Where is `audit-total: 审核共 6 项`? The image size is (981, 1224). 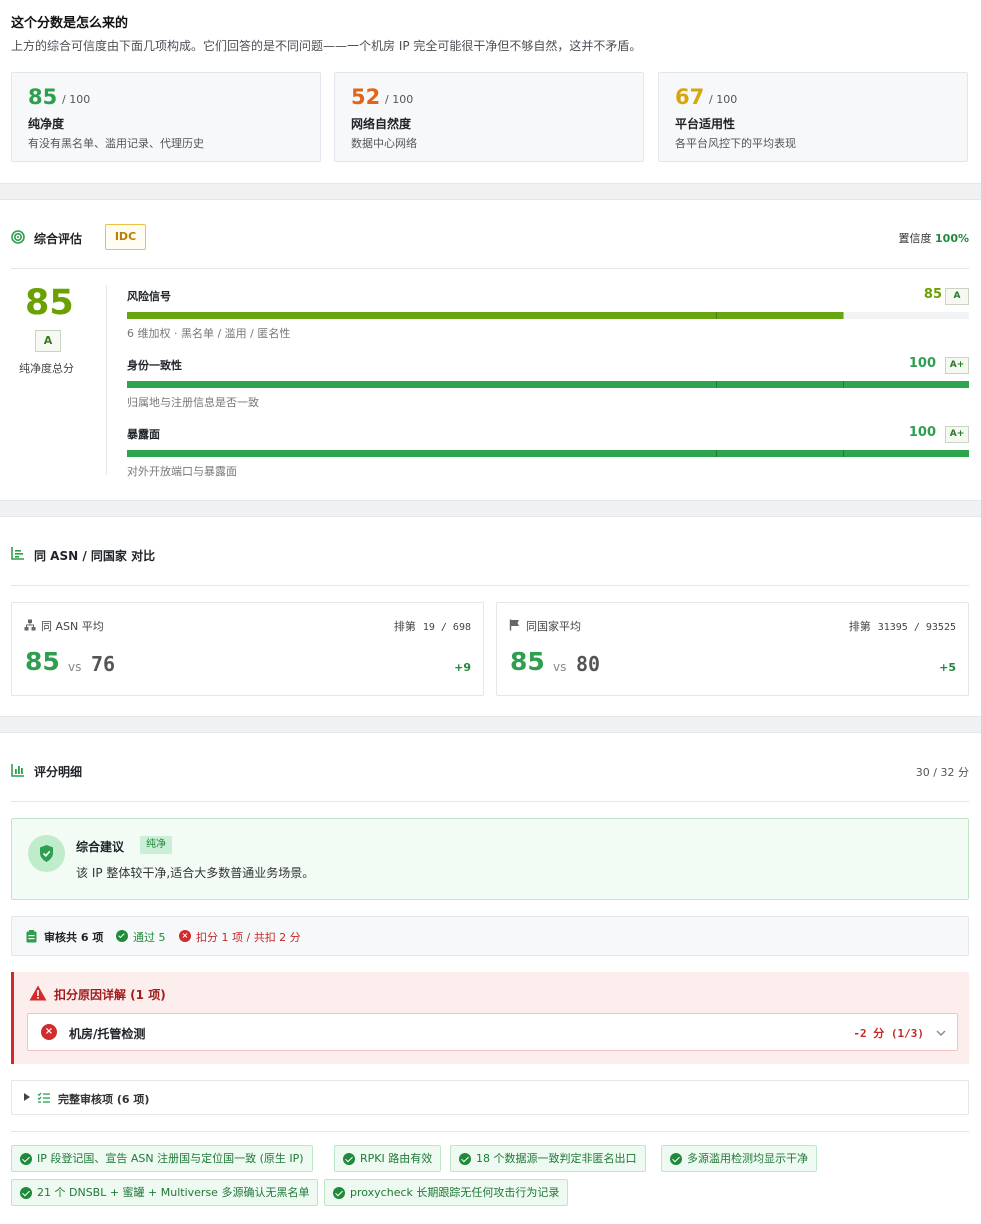 audit-total: 审核共 6 项 is located at coordinates (74, 937).